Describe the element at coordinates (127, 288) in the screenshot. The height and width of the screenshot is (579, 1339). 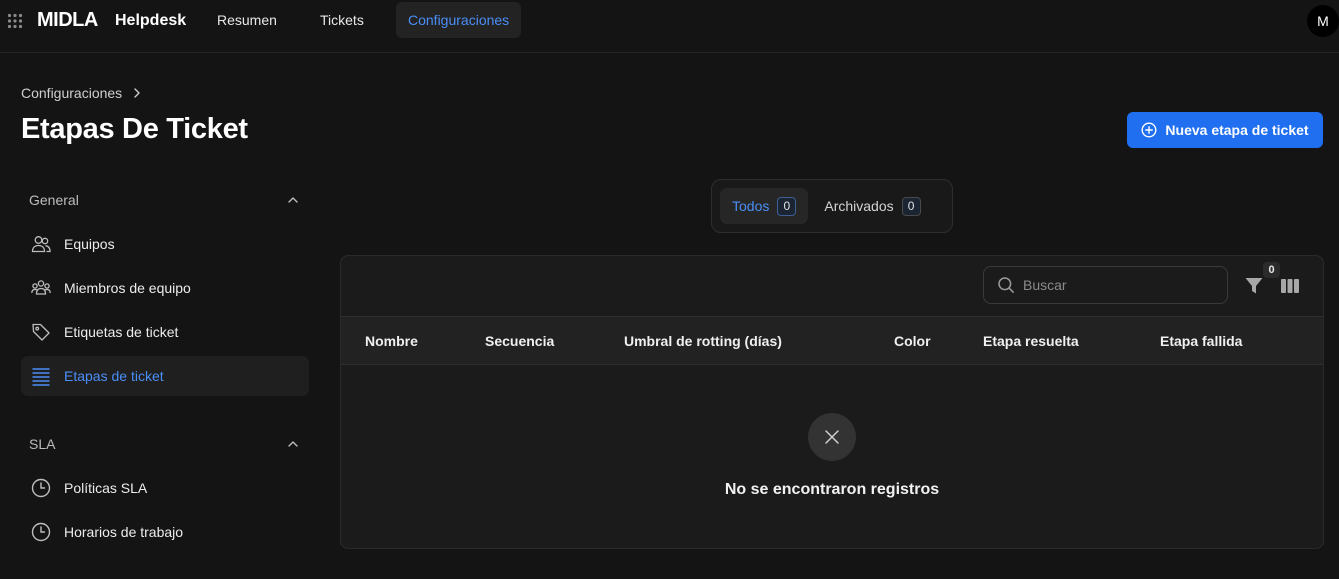
I see `sidebar-item-label: Miembros de equipo` at that location.